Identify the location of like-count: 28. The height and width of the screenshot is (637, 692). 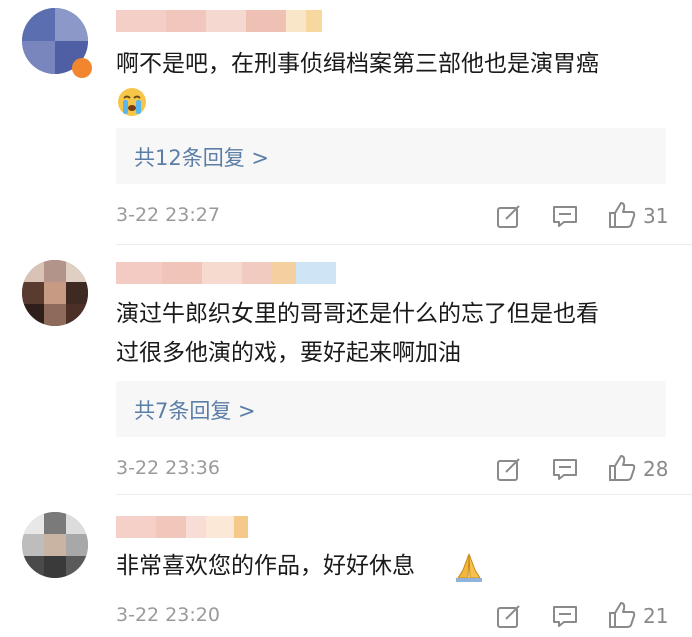
(656, 469).